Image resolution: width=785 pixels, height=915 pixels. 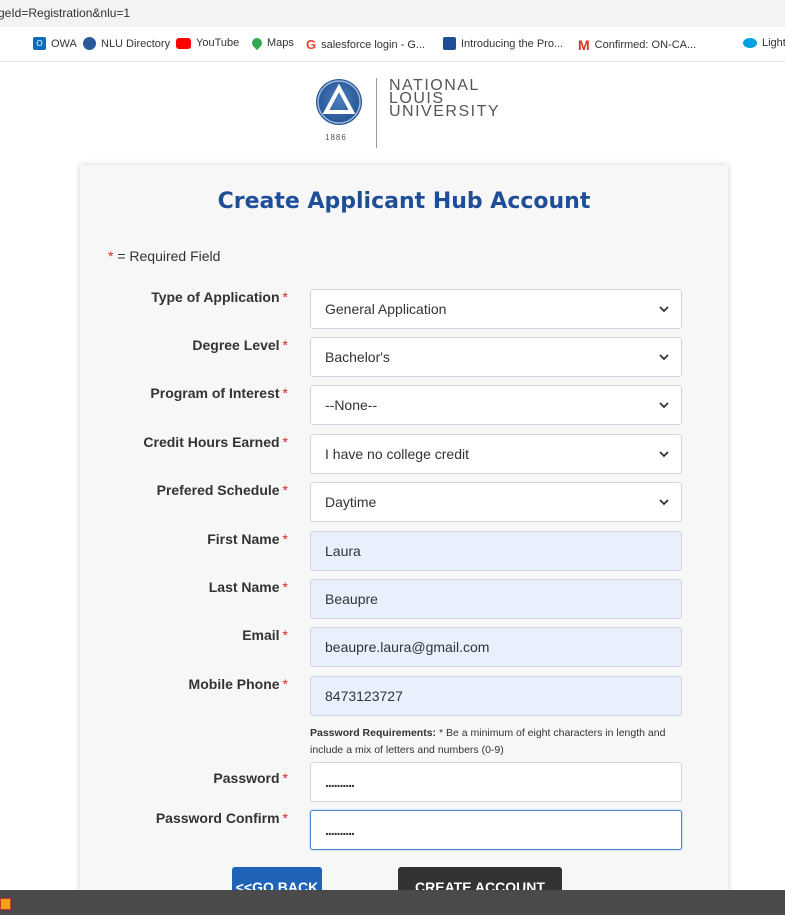 I want to click on address-bar-text: geId=Registration&nlu=1, so click(x=65, y=13).